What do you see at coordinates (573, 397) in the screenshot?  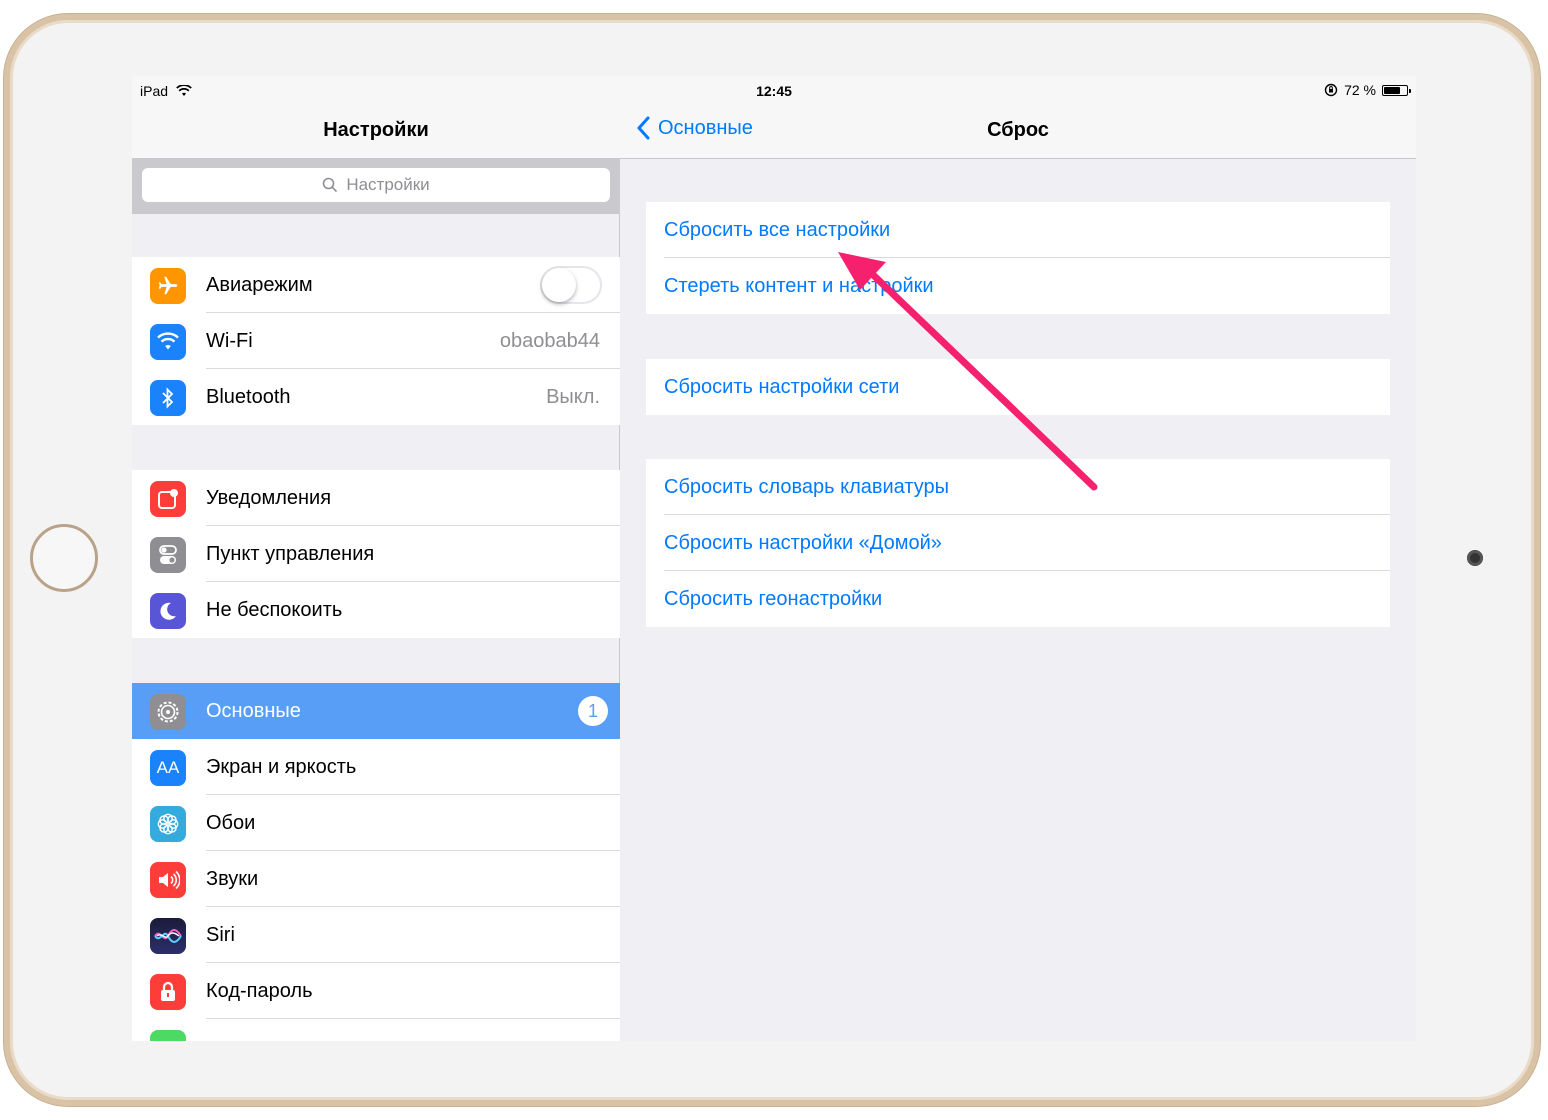 I see `bluetooth-status: Выкл.` at bounding box center [573, 397].